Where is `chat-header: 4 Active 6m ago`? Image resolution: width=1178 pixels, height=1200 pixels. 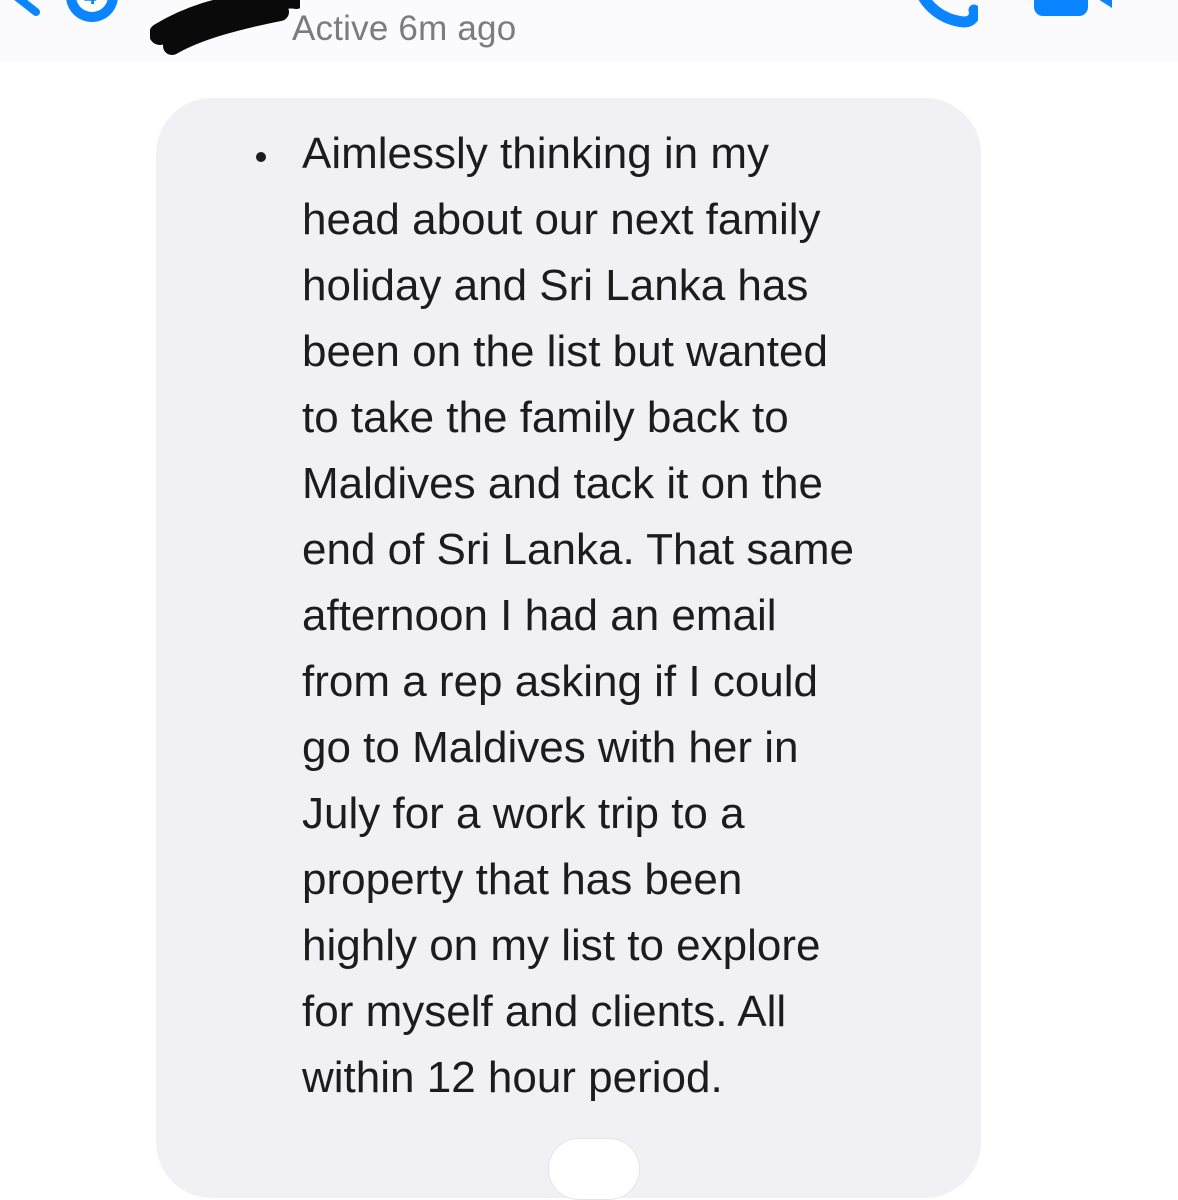
chat-header: 4 Active 6m ago is located at coordinates (589, 31).